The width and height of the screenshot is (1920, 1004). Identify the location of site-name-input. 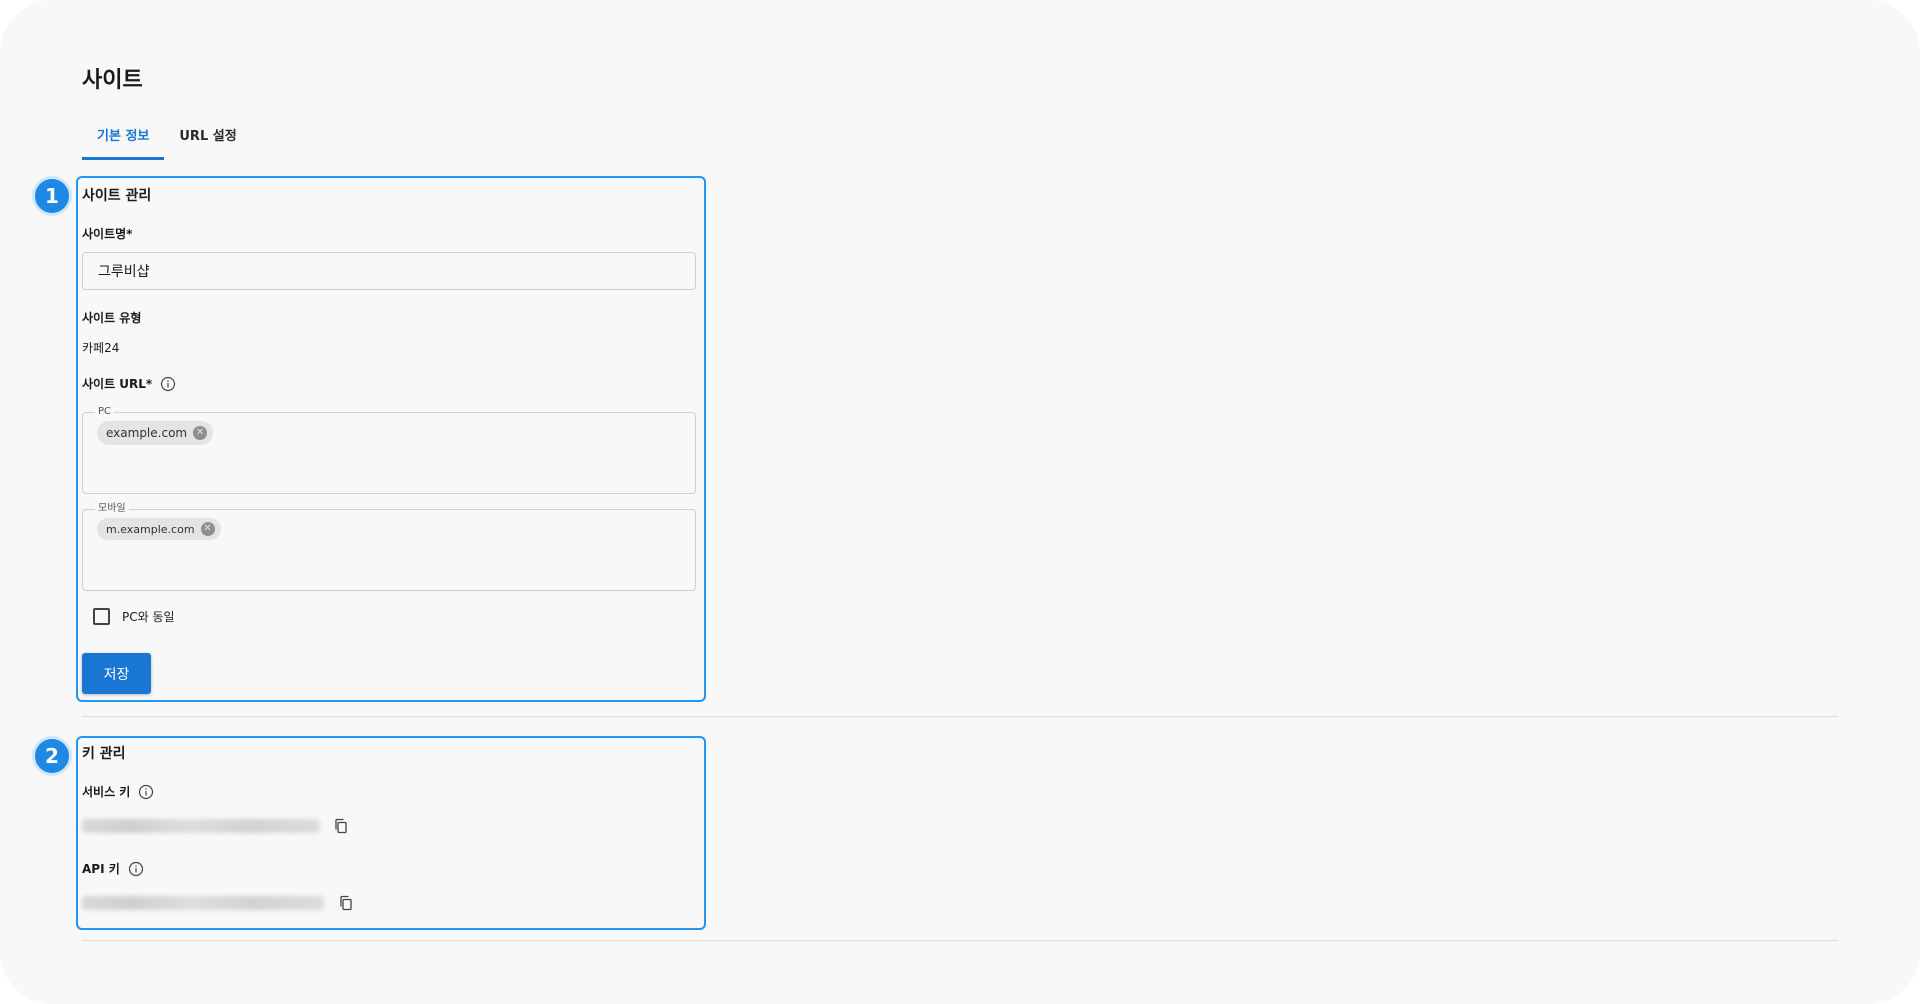
(389, 271).